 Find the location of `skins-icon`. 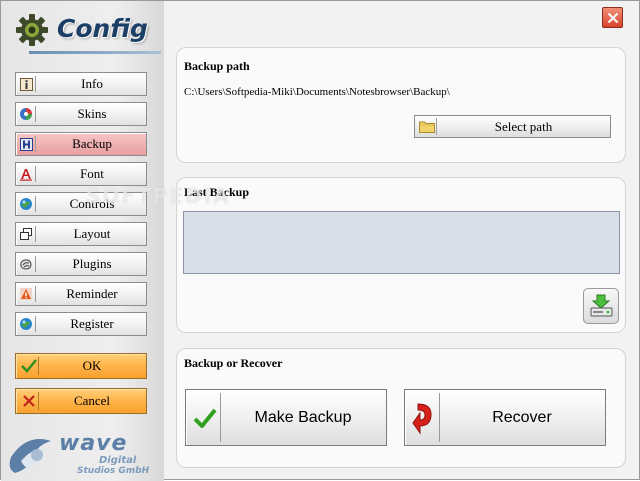

skins-icon is located at coordinates (27, 114).